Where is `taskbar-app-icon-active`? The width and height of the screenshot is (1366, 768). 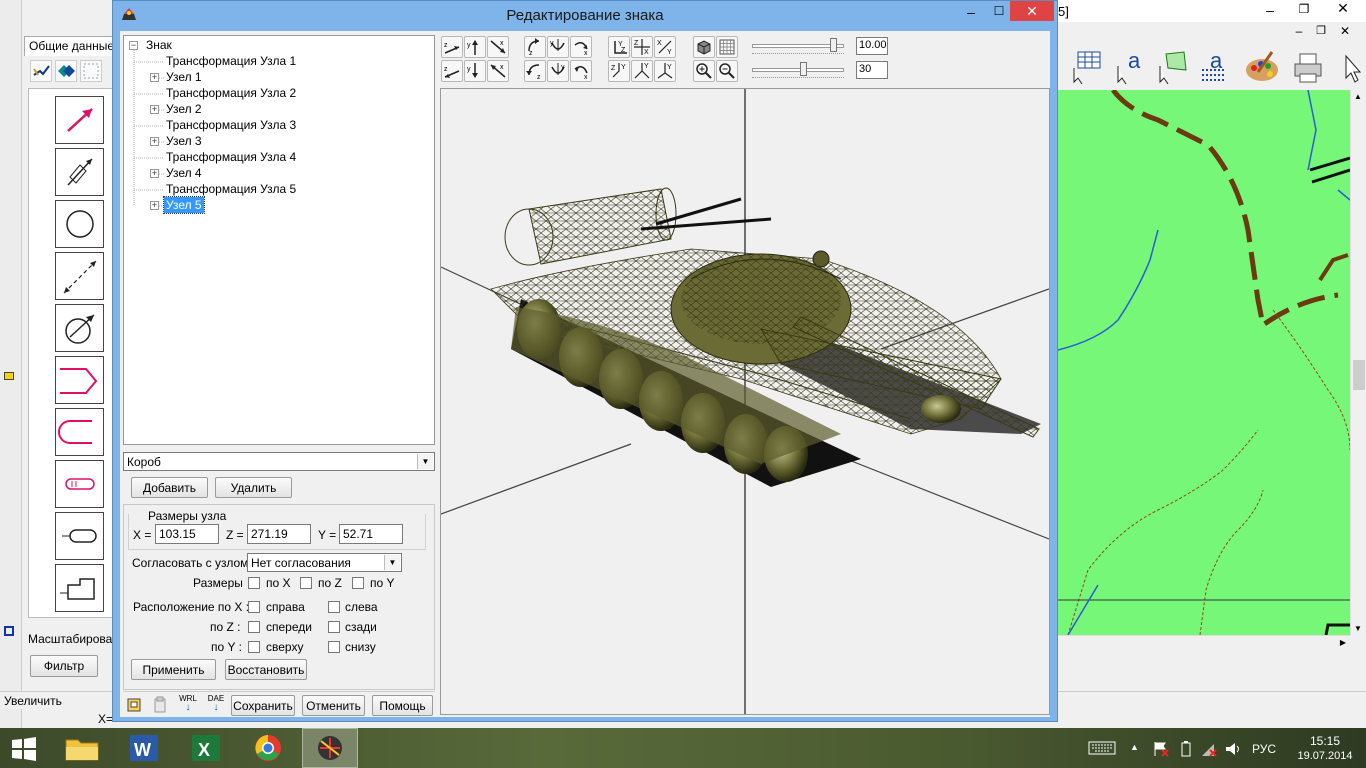 taskbar-app-icon-active is located at coordinates (330, 748).